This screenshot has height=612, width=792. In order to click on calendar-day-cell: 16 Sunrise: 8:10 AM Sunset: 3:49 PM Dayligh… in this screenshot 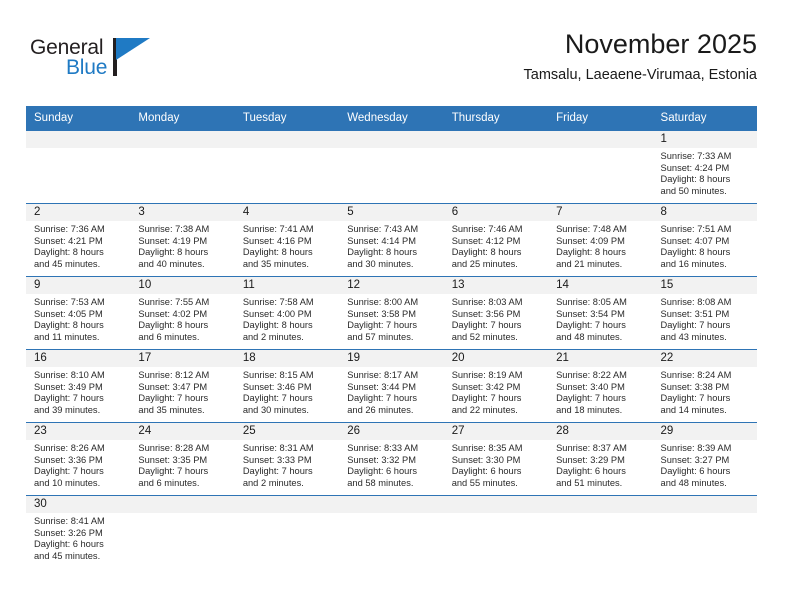, I will do `click(78, 386)`.